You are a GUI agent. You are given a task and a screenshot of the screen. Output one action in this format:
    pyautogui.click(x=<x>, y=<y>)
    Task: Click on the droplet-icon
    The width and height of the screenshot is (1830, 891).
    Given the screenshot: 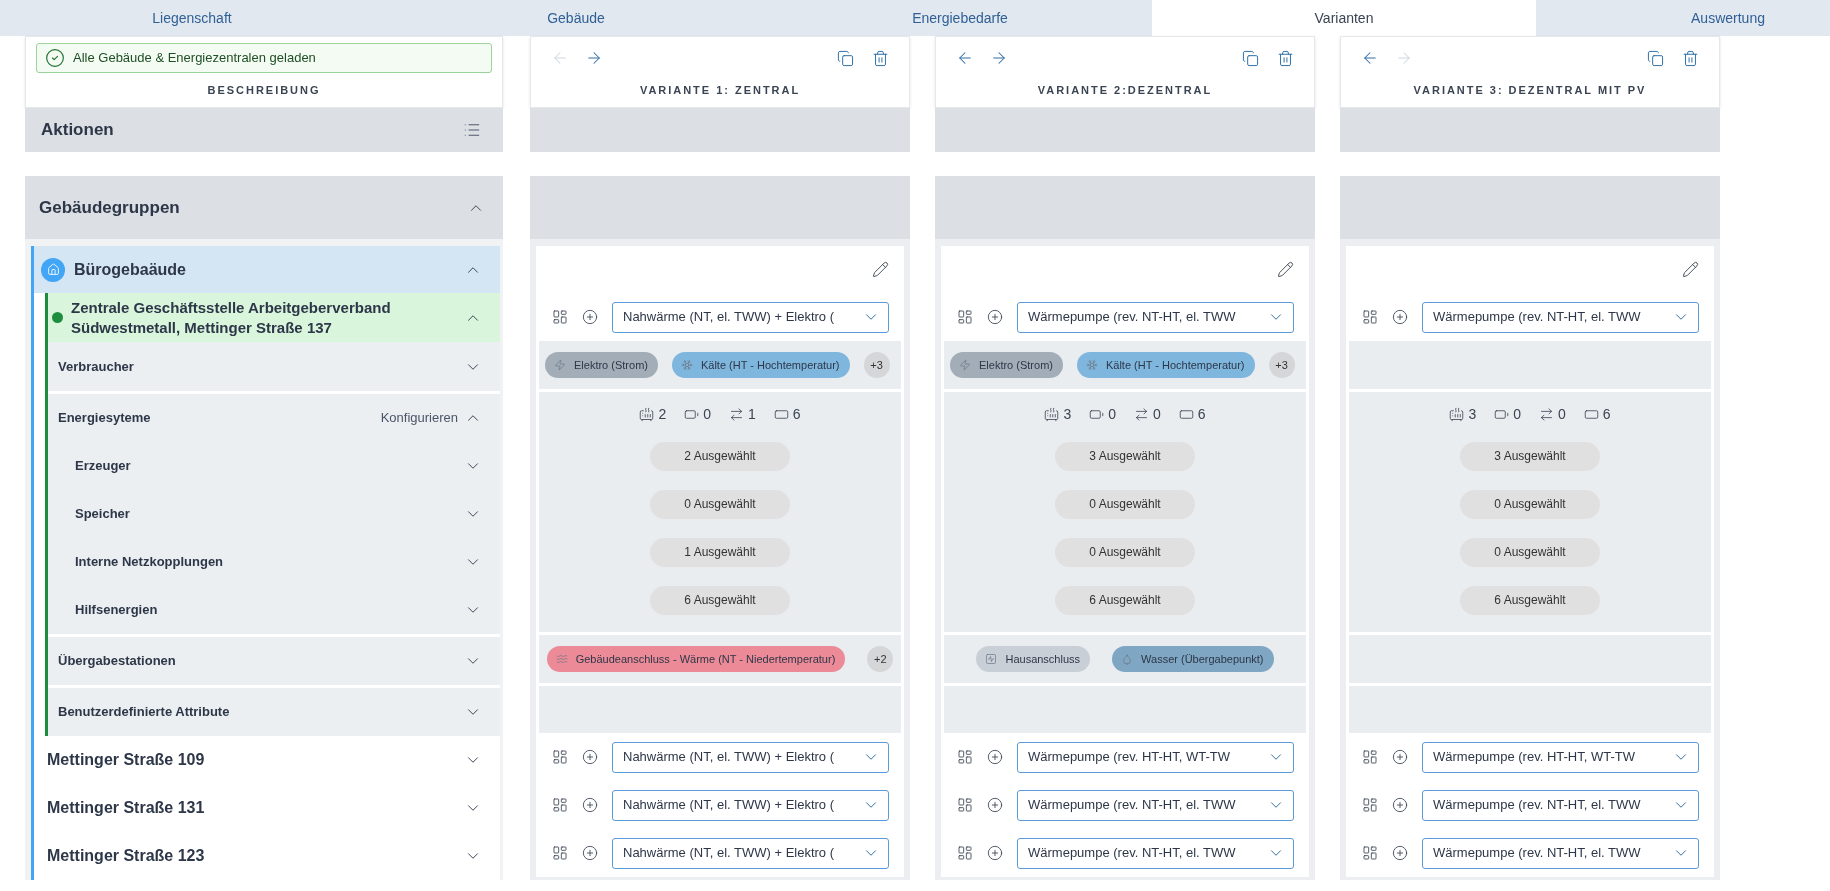 What is the action you would take?
    pyautogui.click(x=1127, y=659)
    